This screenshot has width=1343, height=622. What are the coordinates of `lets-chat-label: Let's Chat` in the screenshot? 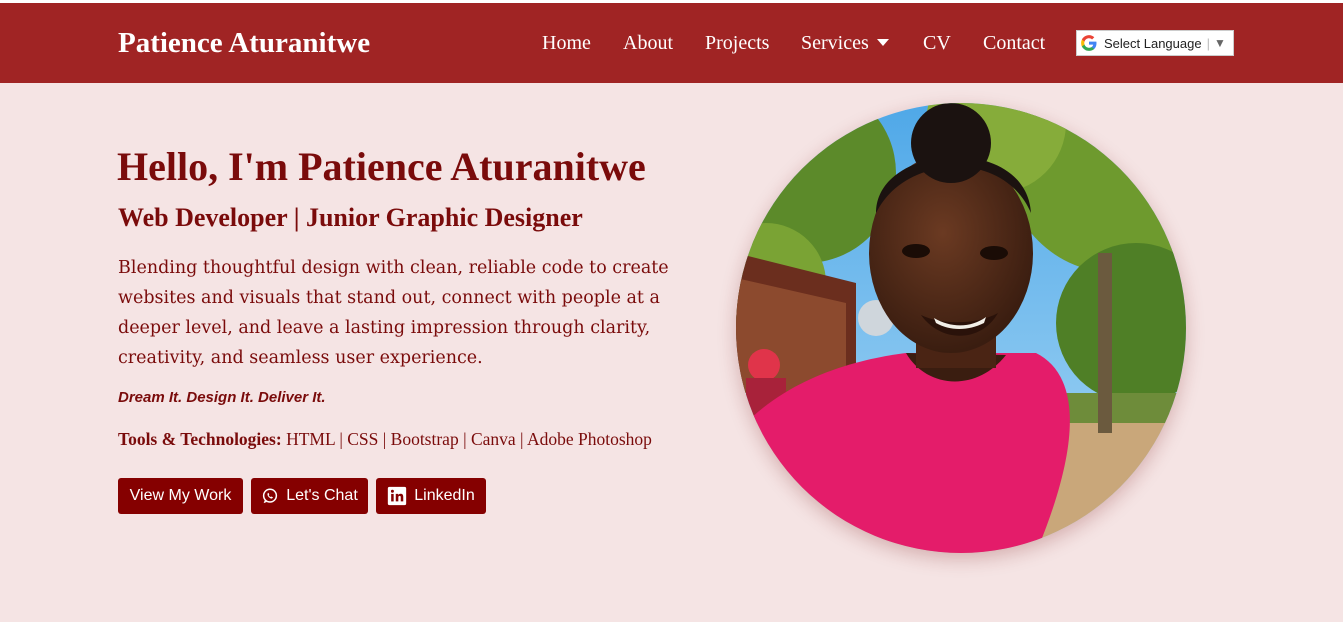 It's located at (322, 495).